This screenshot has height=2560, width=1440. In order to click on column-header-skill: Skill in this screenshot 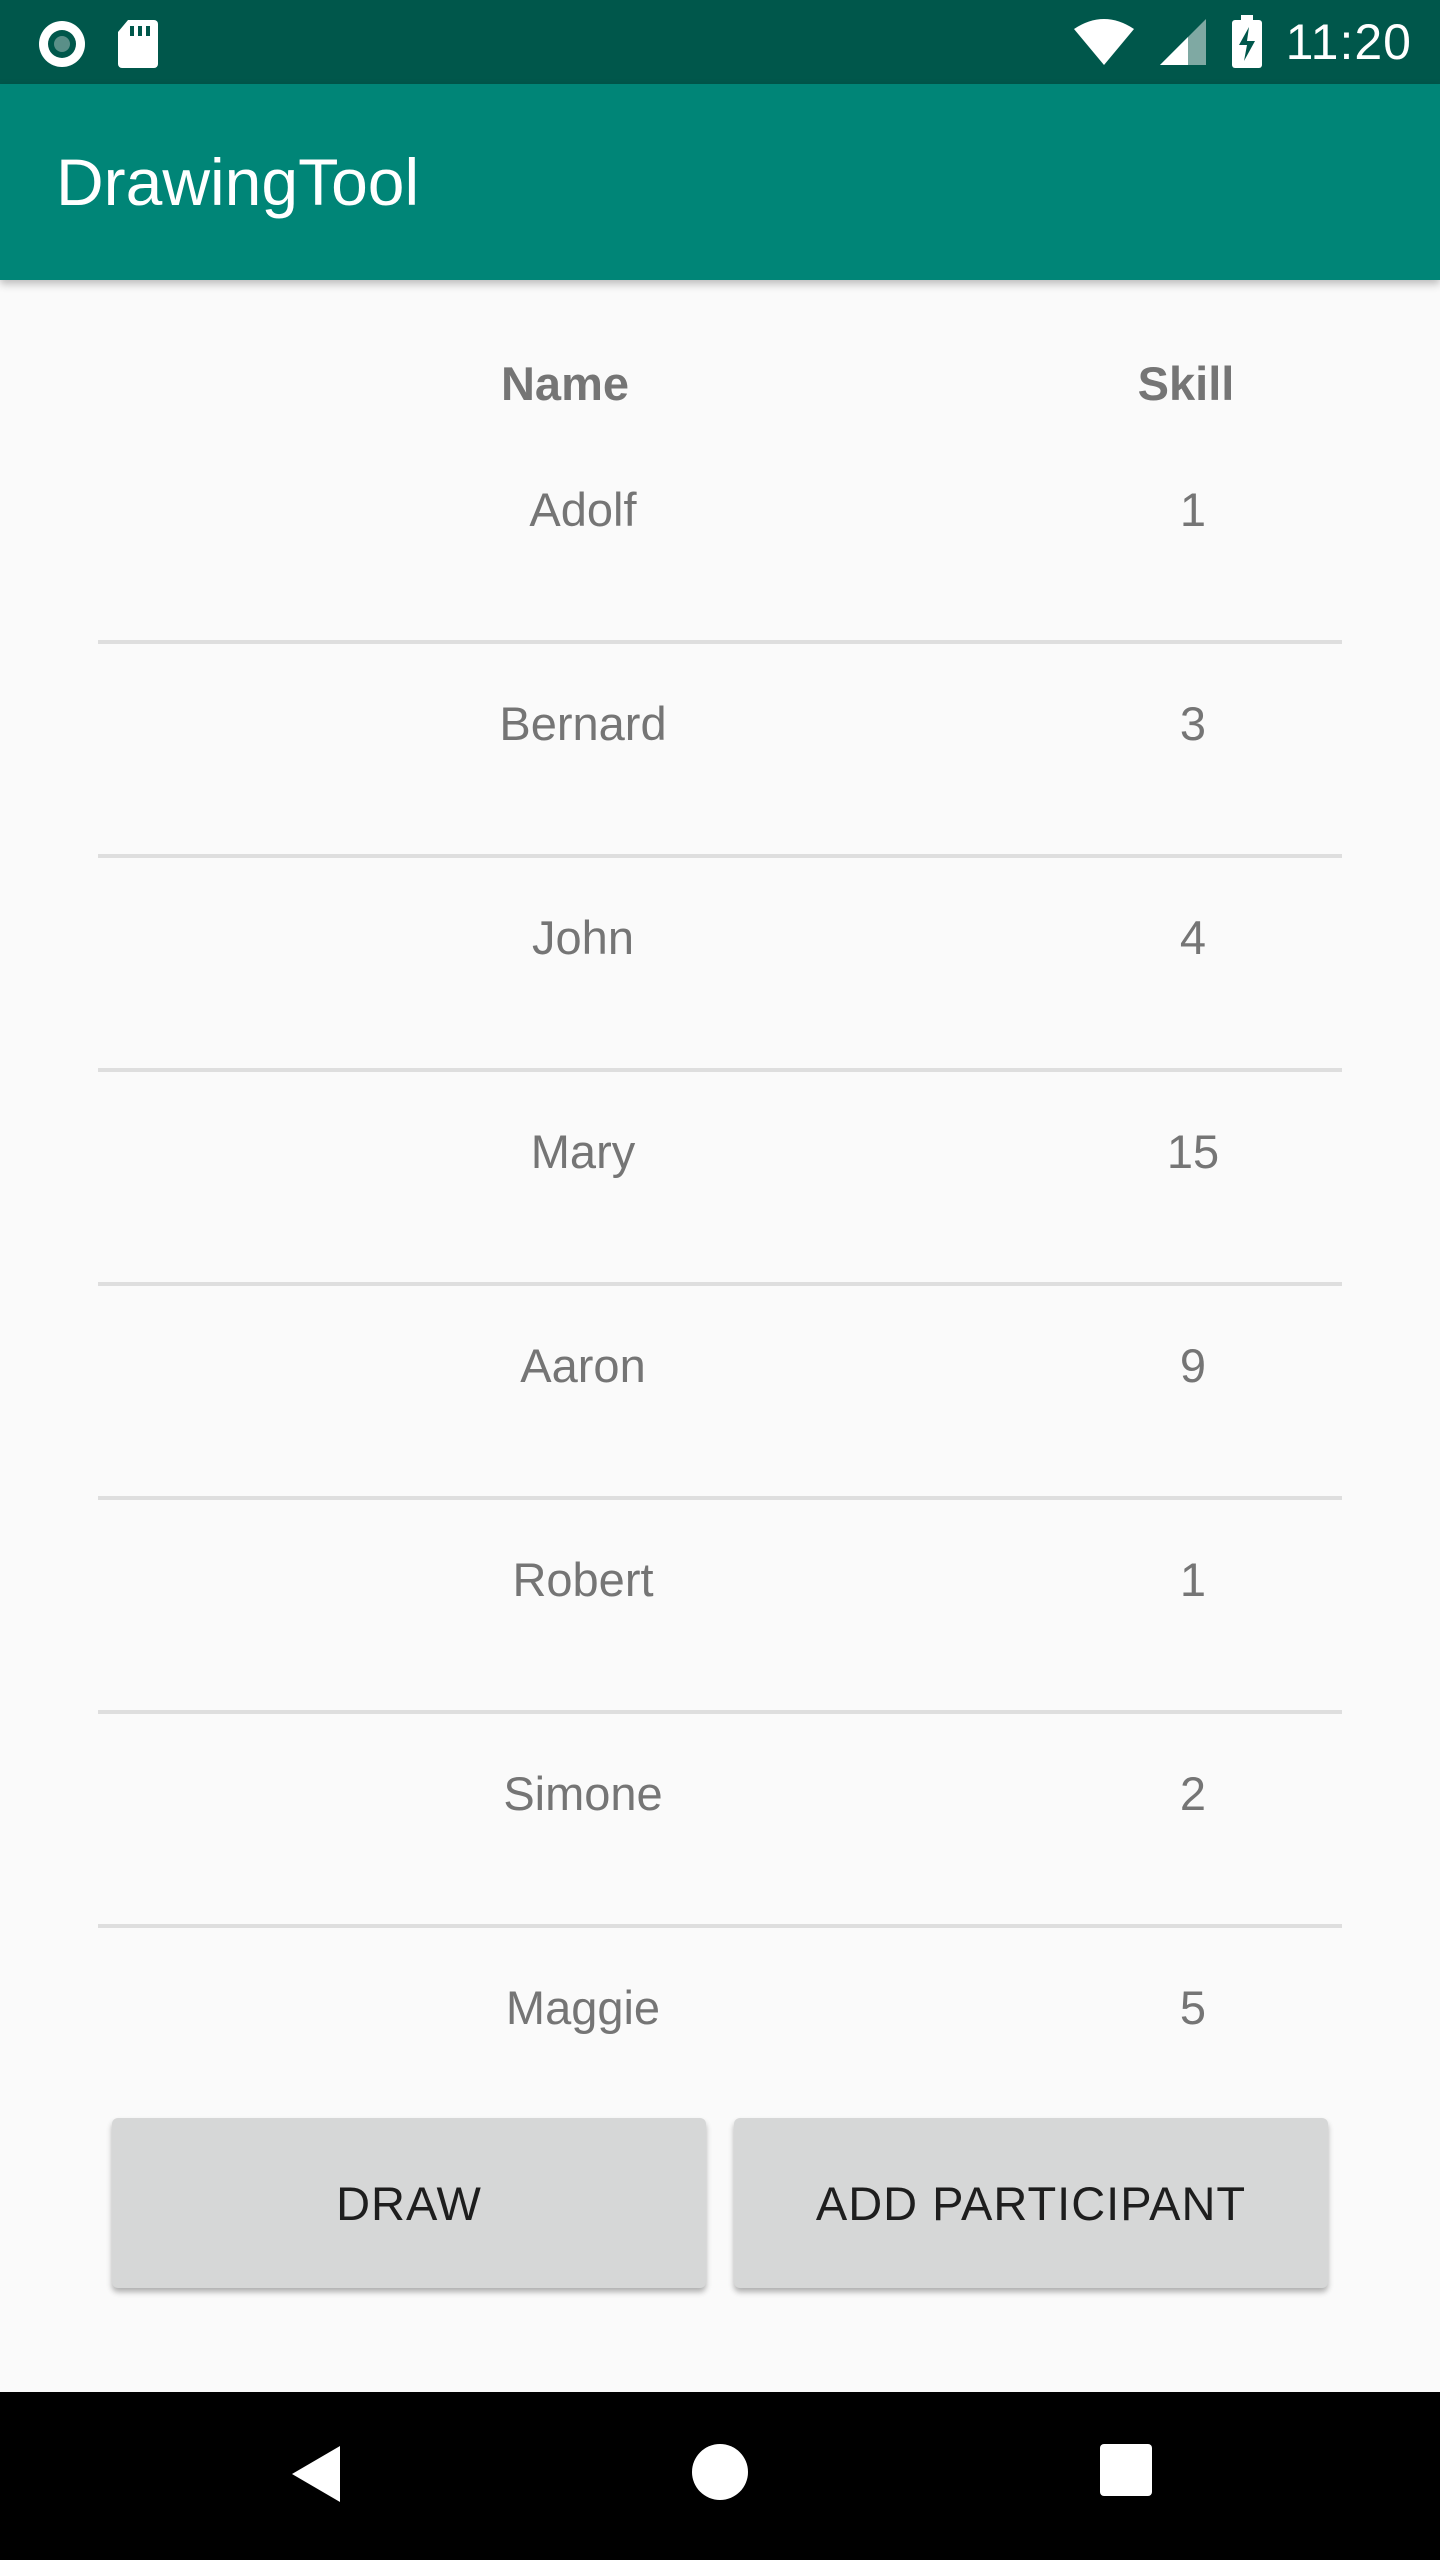, I will do `click(1186, 383)`.